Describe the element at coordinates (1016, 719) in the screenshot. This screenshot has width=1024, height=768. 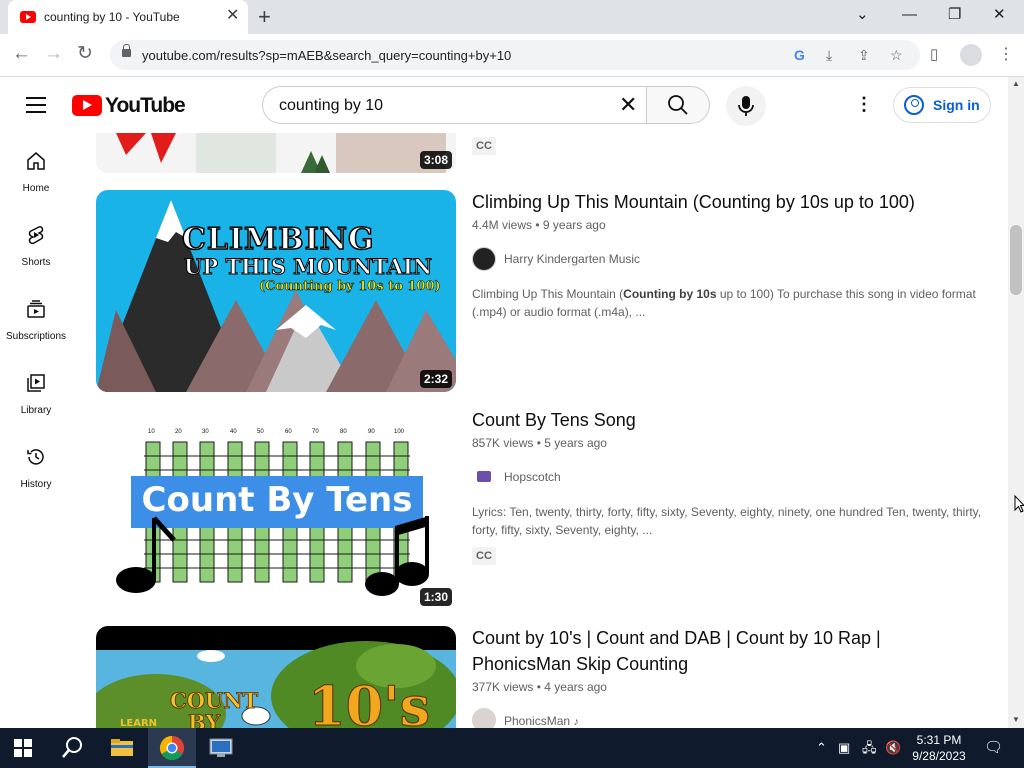
I see `scroll-down-icon: ▼` at that location.